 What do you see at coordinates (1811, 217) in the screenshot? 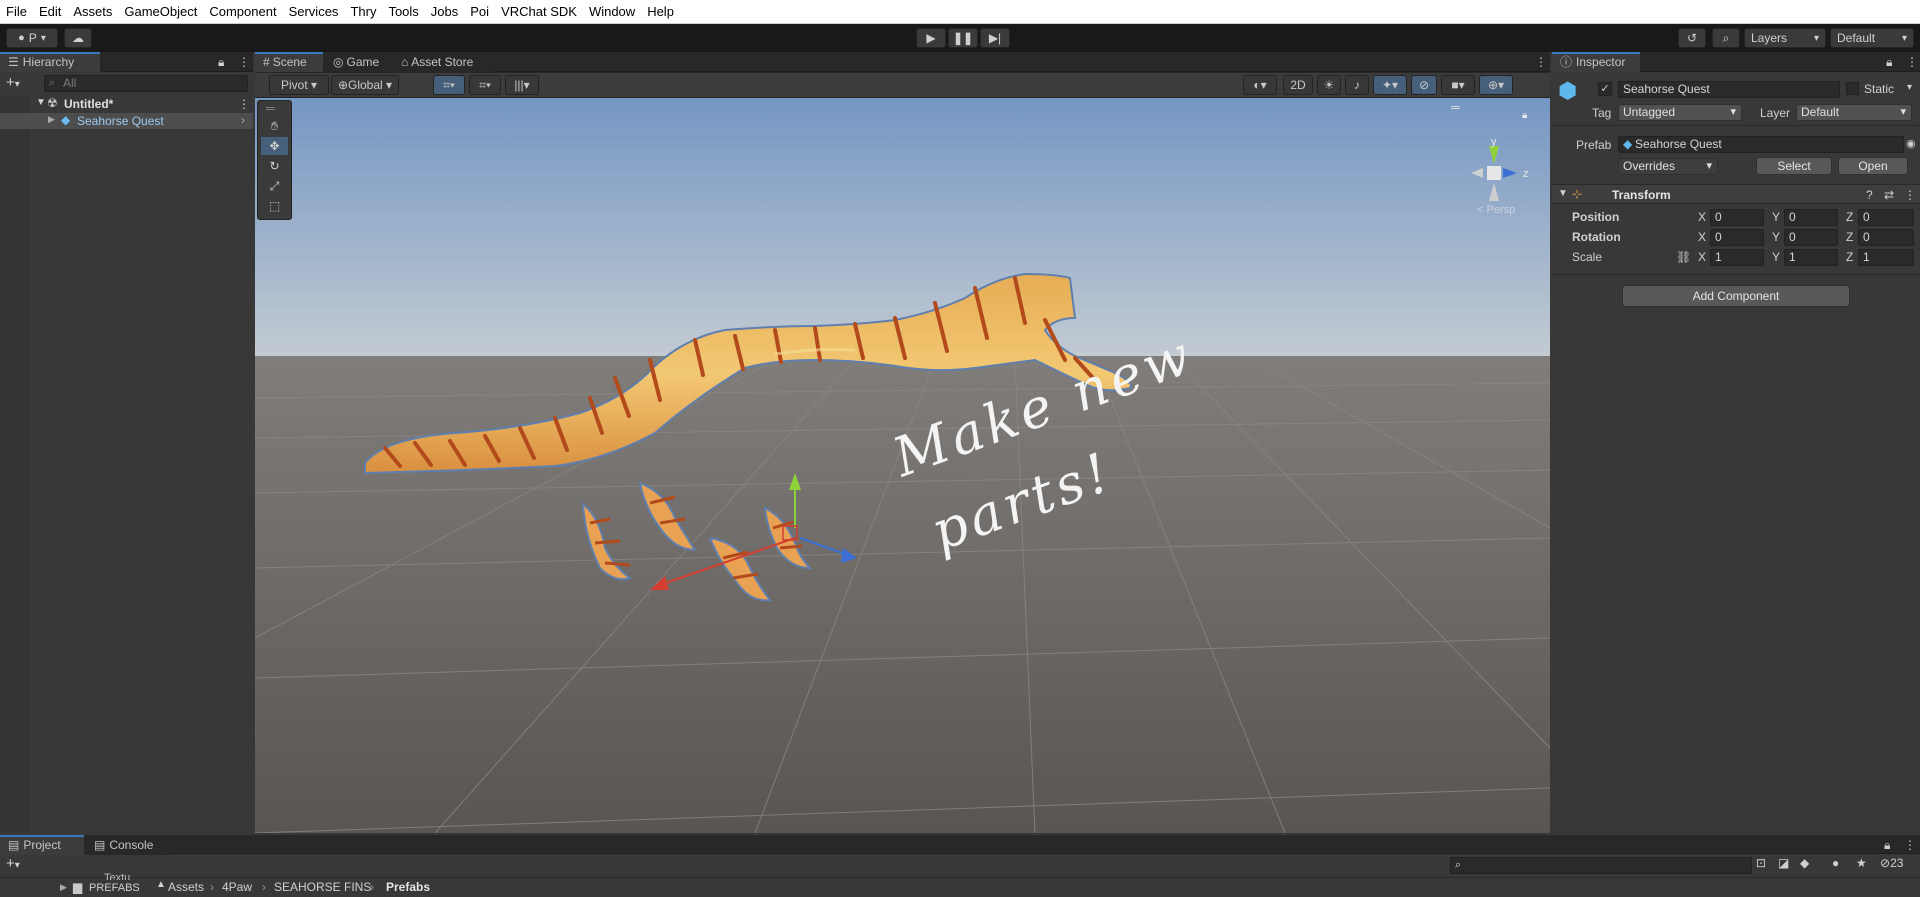
I see `position-y-input: 0` at bounding box center [1811, 217].